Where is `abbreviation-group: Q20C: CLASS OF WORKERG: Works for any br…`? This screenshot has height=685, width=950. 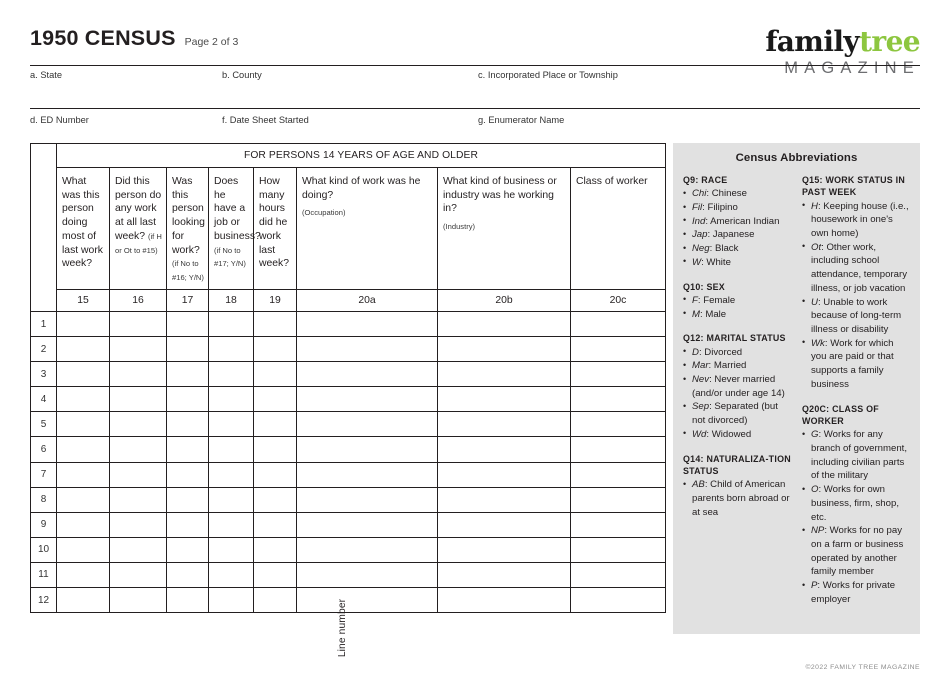 abbreviation-group: Q20C: CLASS OF WORKERG: Works for any br… is located at coordinates (856, 505).